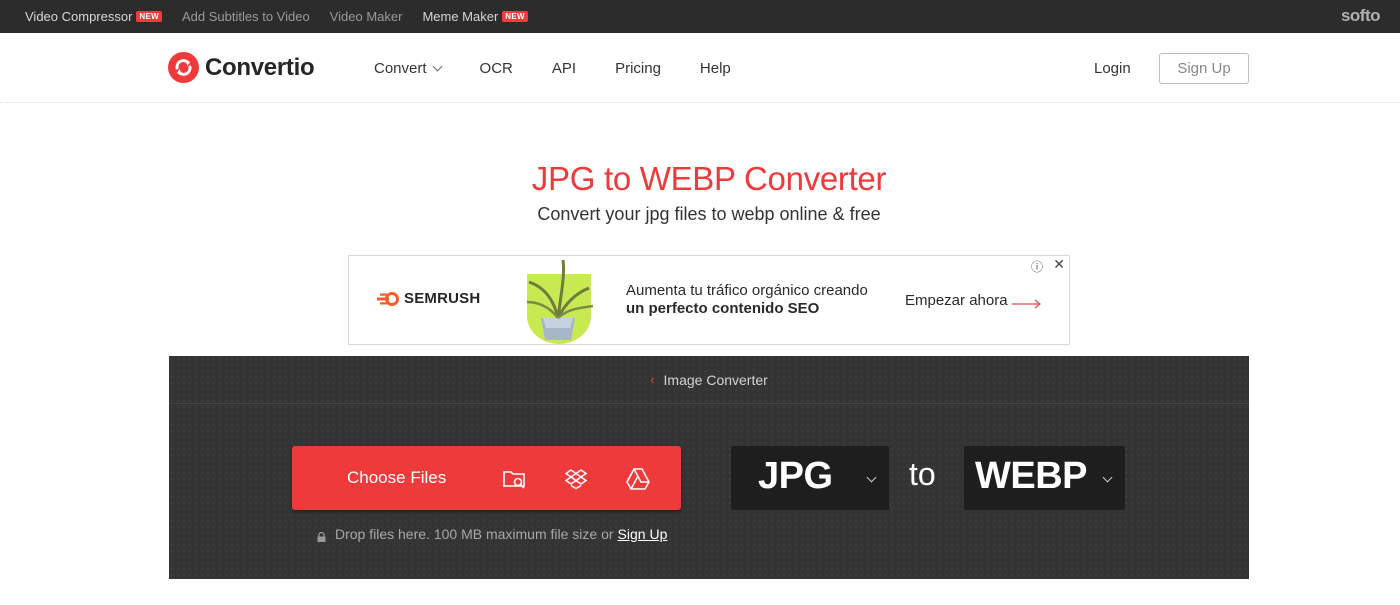 This screenshot has width=1400, height=605. Describe the element at coordinates (1204, 68) in the screenshot. I see `sign-up-button: Sign Up` at that location.